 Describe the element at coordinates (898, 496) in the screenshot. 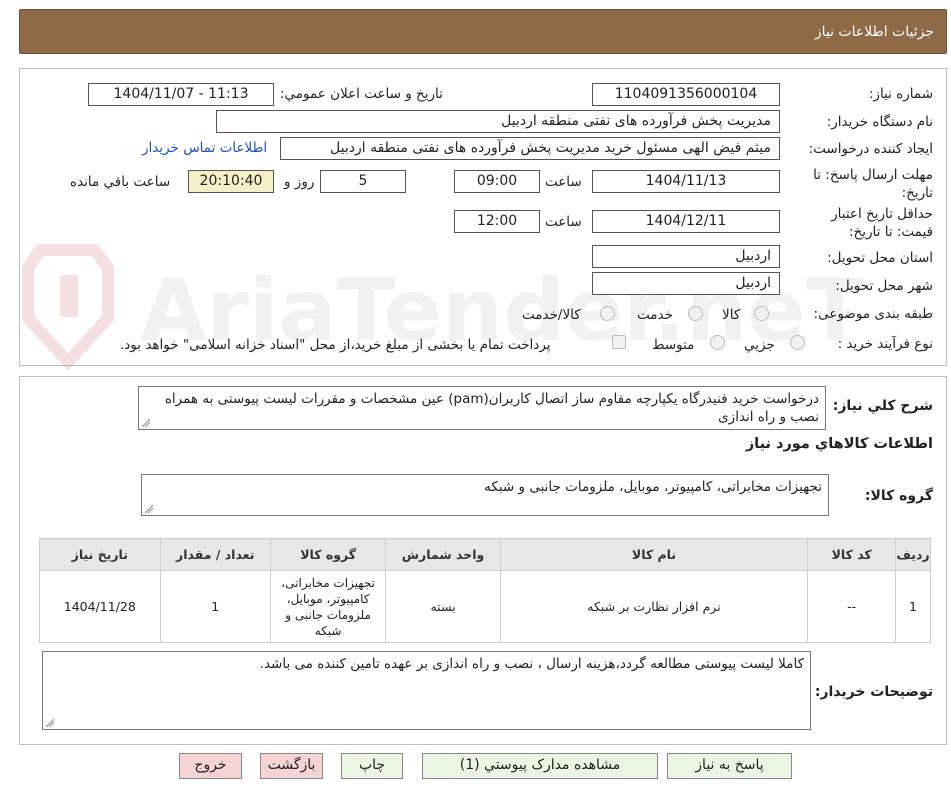

I see `goods-group-label: گروه کالا:` at that location.